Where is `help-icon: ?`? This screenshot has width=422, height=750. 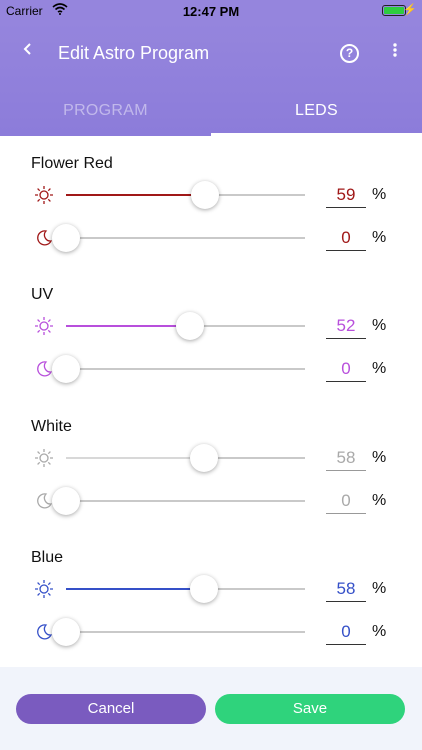 help-icon: ? is located at coordinates (349, 53).